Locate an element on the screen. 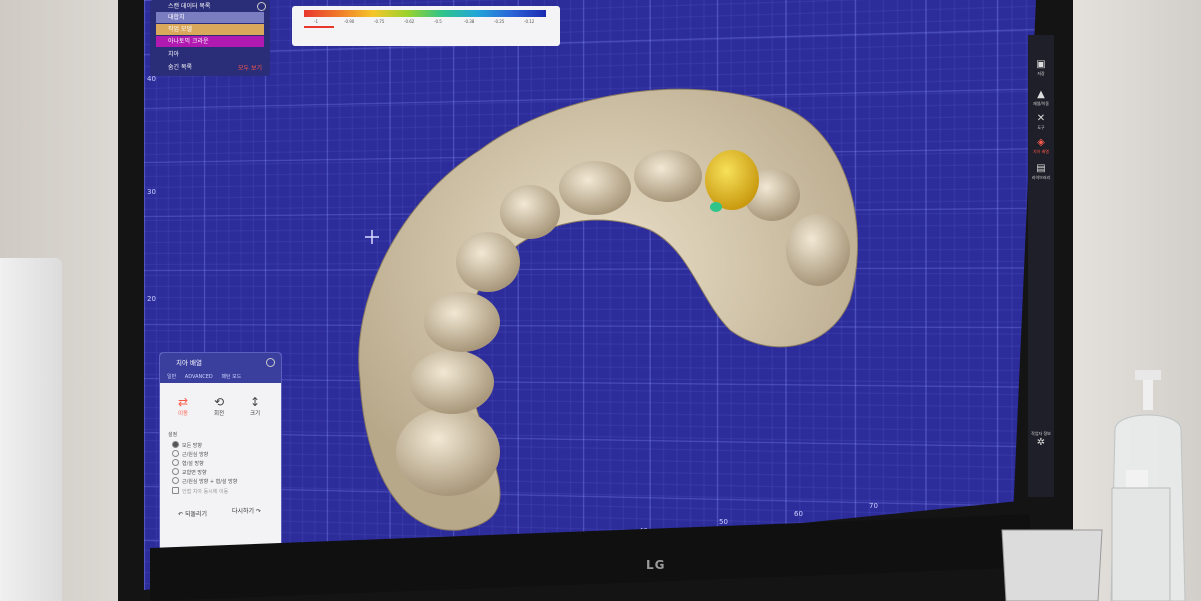 Image resolution: width=1201 pixels, height=601 pixels. tick-label: -0.25 is located at coordinates (499, 21).